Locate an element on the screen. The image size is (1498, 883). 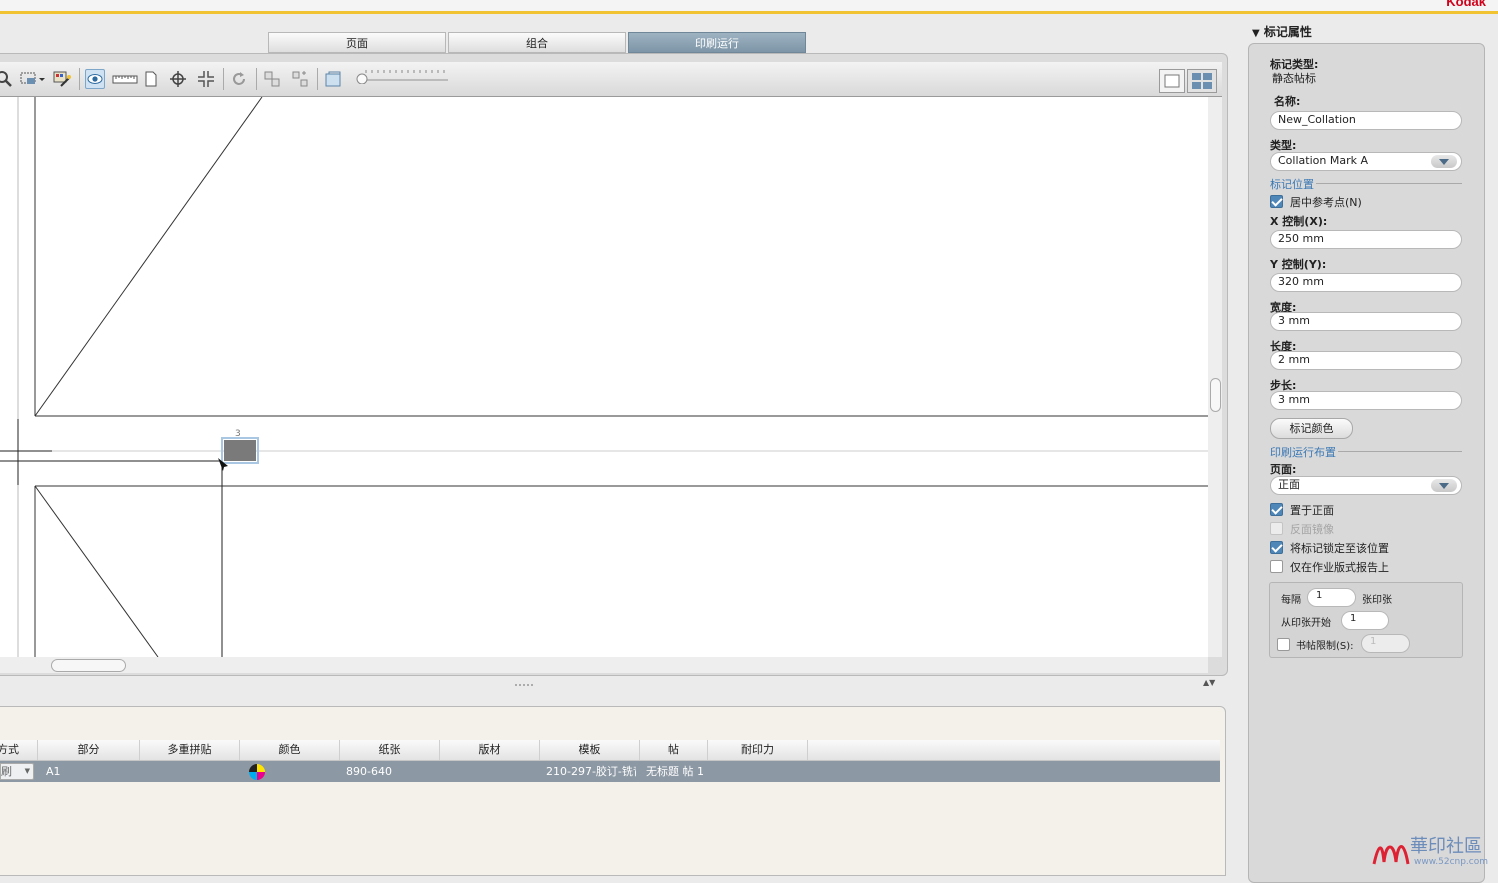
name-field: New_Collation is located at coordinates (1366, 120).